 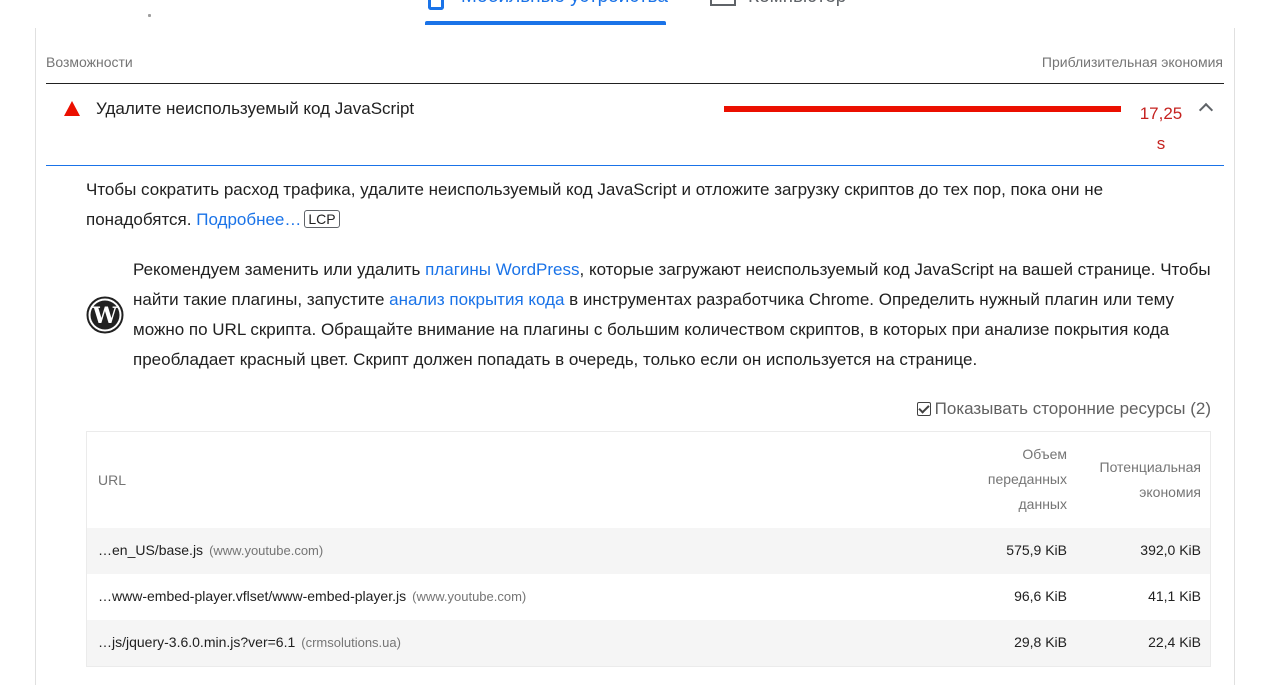 What do you see at coordinates (797, 4) in the screenshot?
I see `tab-desktop-label: Компьютер` at bounding box center [797, 4].